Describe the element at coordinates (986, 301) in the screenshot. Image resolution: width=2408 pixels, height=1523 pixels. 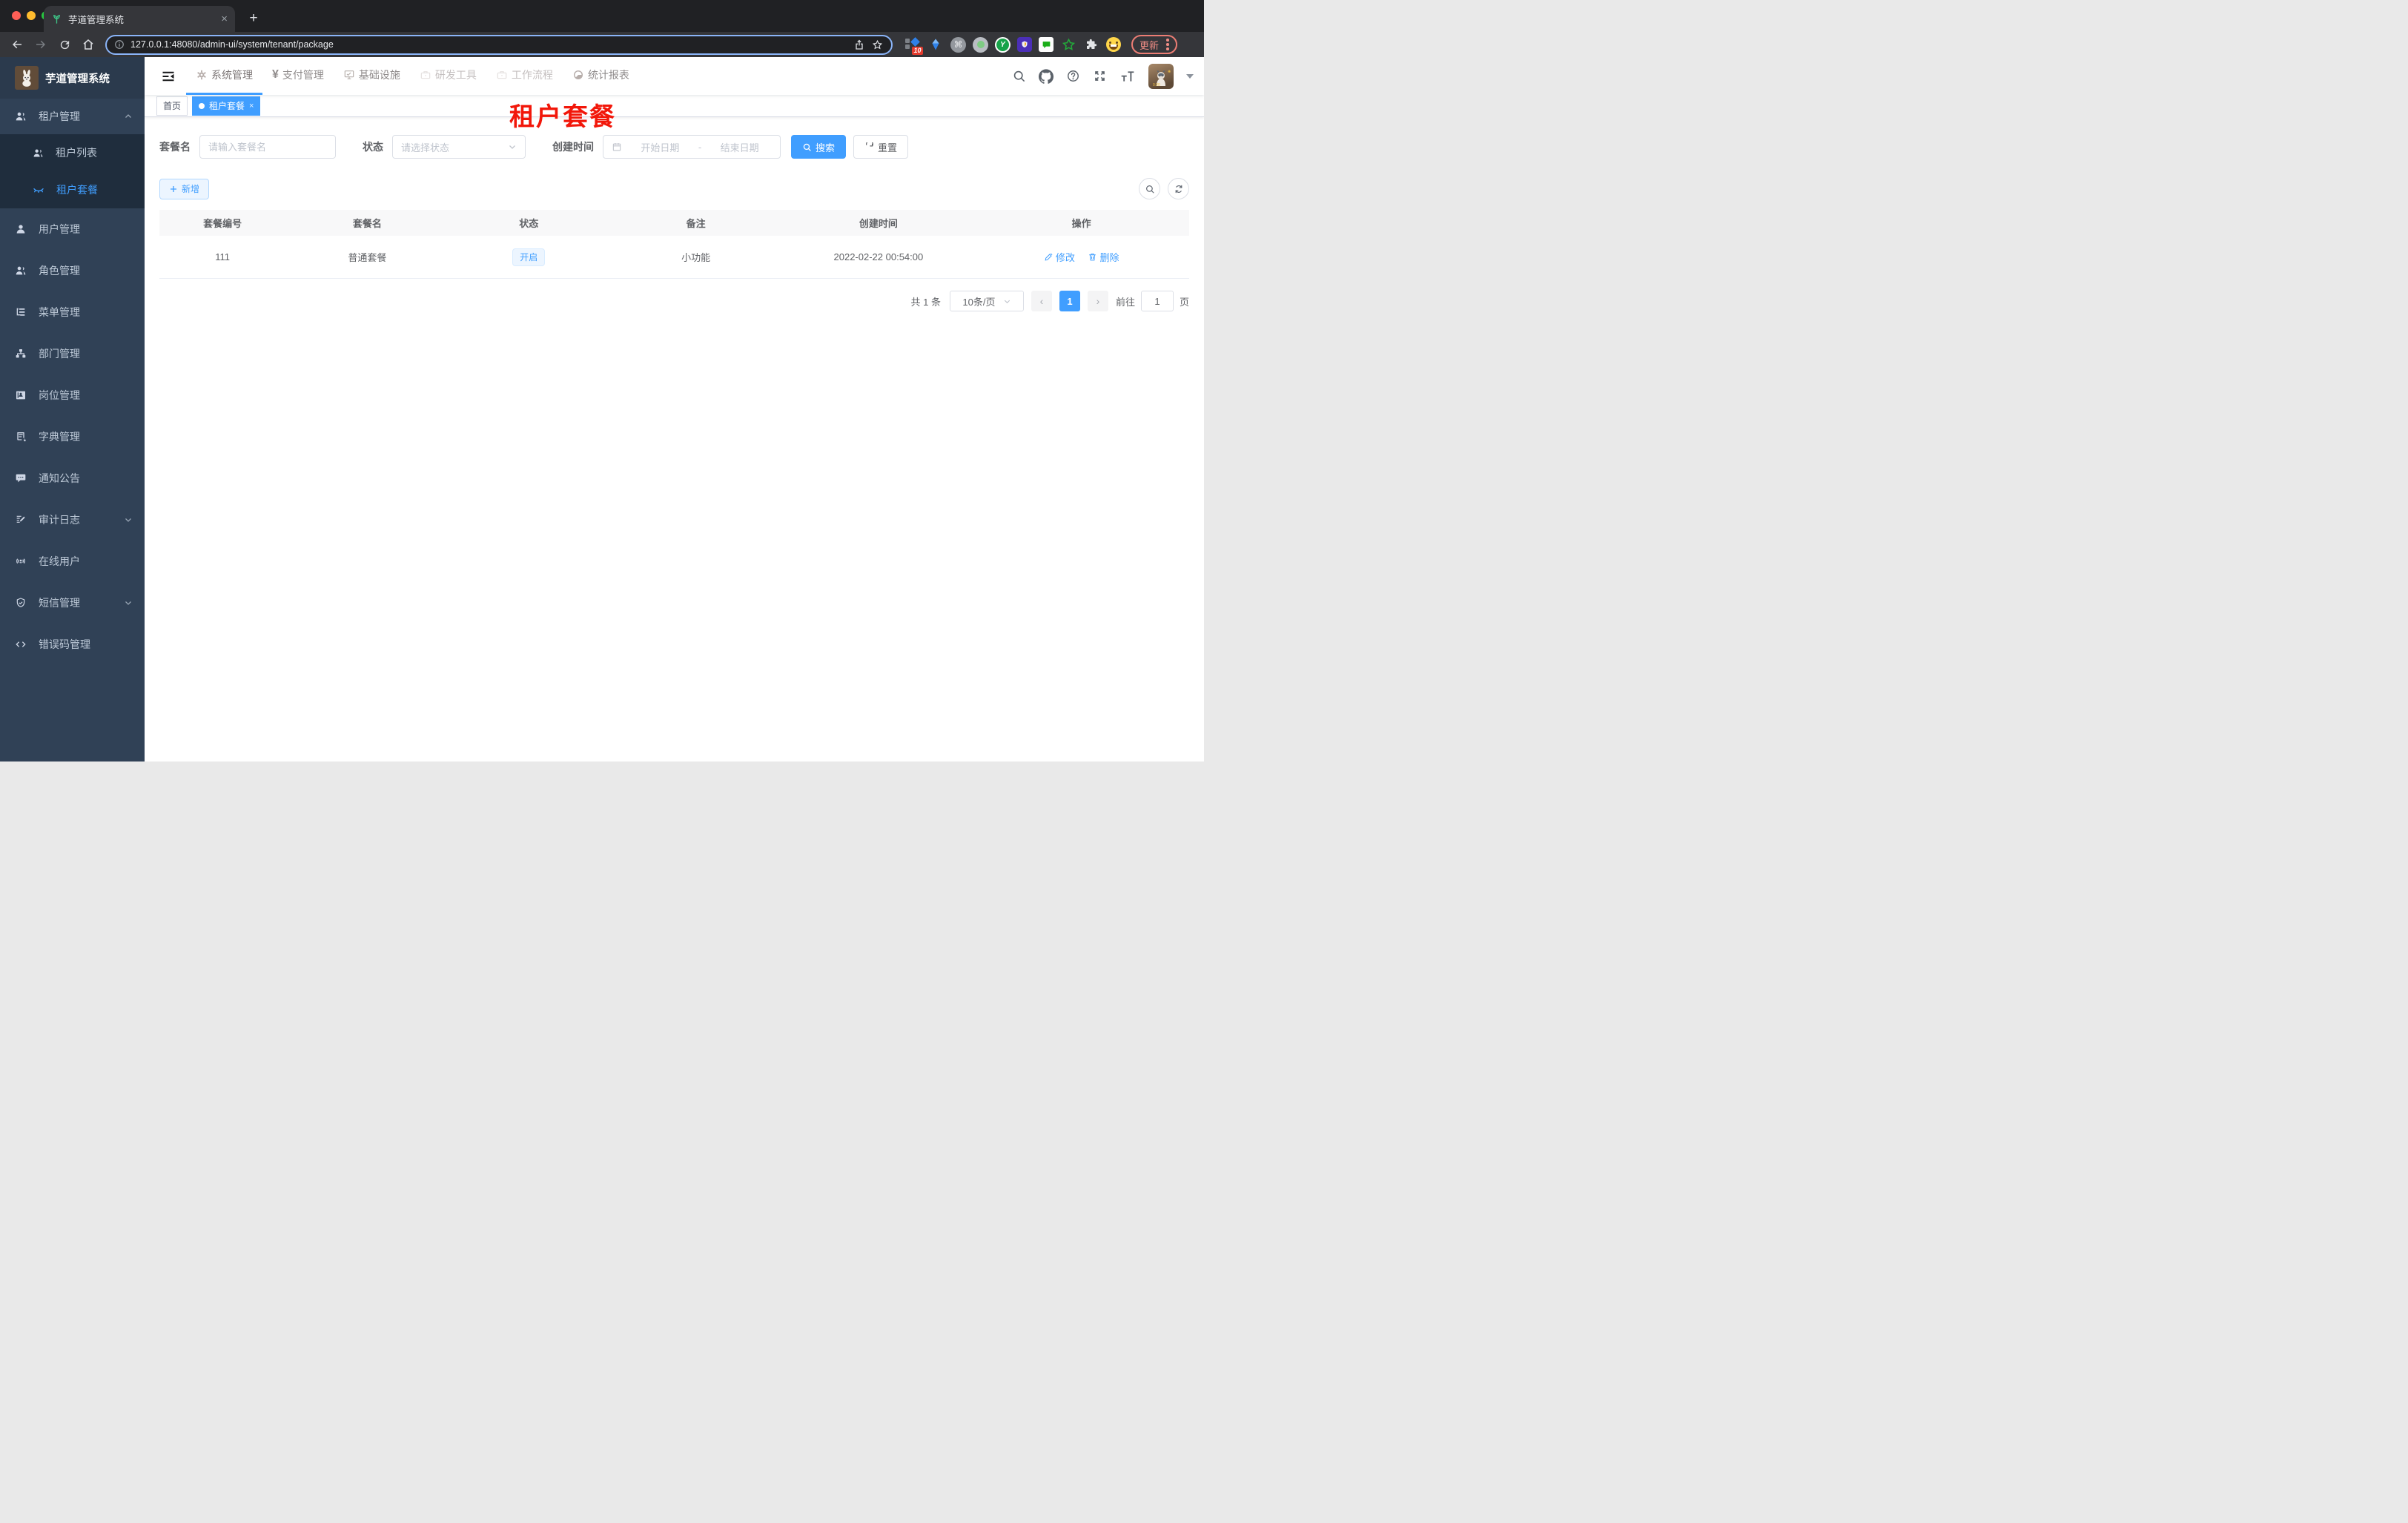
I see `page-size-select: 10条/页` at that location.